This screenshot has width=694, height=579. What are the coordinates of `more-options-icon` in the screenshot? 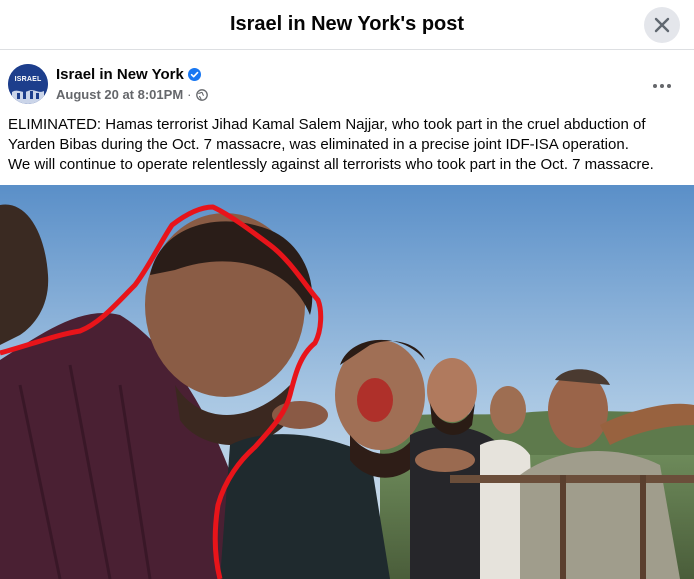 It's located at (662, 86).